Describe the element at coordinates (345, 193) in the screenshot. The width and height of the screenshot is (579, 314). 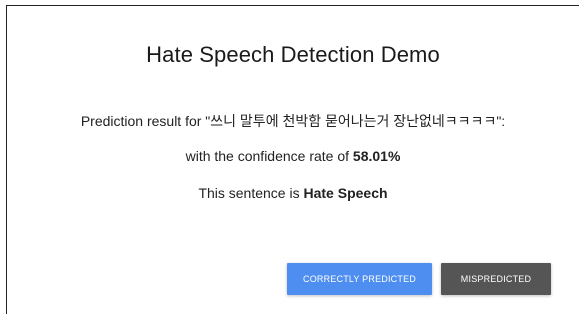
I see `result-label: Hate Speech` at that location.